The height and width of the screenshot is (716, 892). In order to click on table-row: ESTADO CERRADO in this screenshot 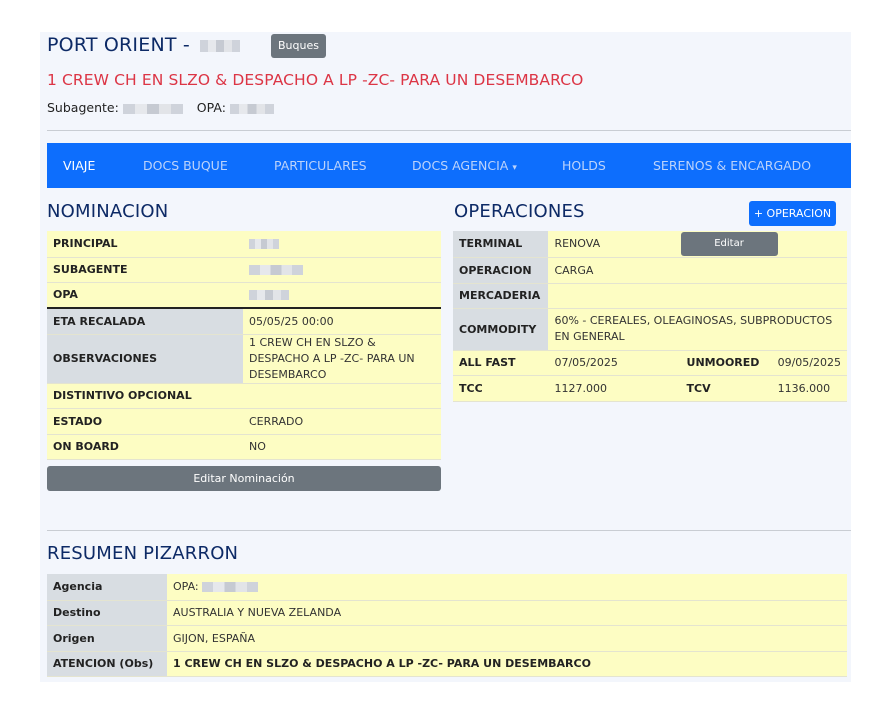, I will do `click(244, 421)`.